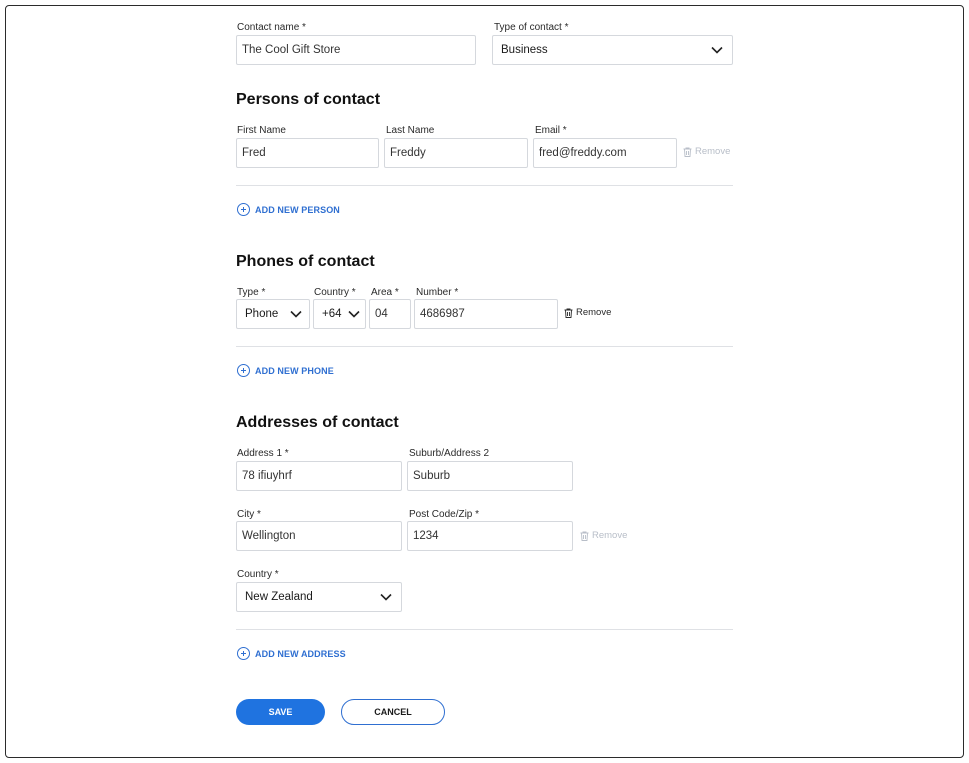 The image size is (969, 763). Describe the element at coordinates (335, 292) in the screenshot. I see `phone-country-label: Country *` at that location.